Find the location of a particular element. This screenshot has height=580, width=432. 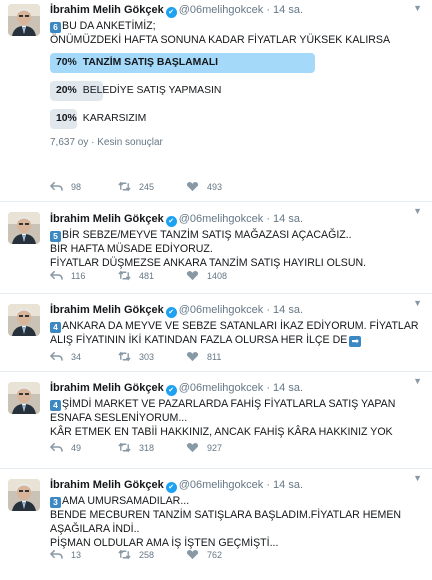

tweet-text-content: AŞAĞILARA İNDİ.. is located at coordinates (95, 529).